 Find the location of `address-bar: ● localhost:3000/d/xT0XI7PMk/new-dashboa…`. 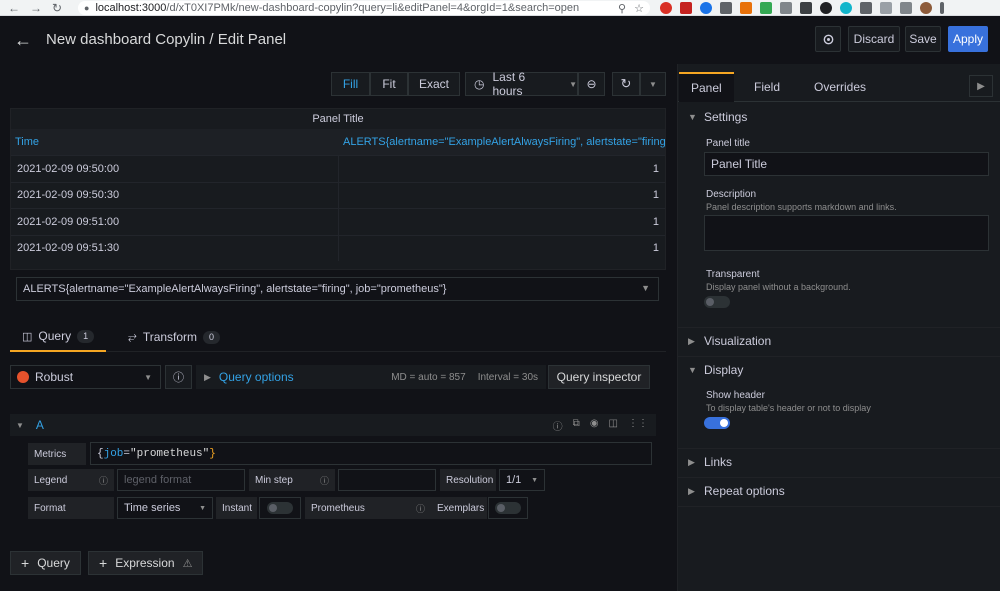

address-bar: ● localhost:3000/d/xT0XI7PMk/new-dashboa… is located at coordinates (364, 8).